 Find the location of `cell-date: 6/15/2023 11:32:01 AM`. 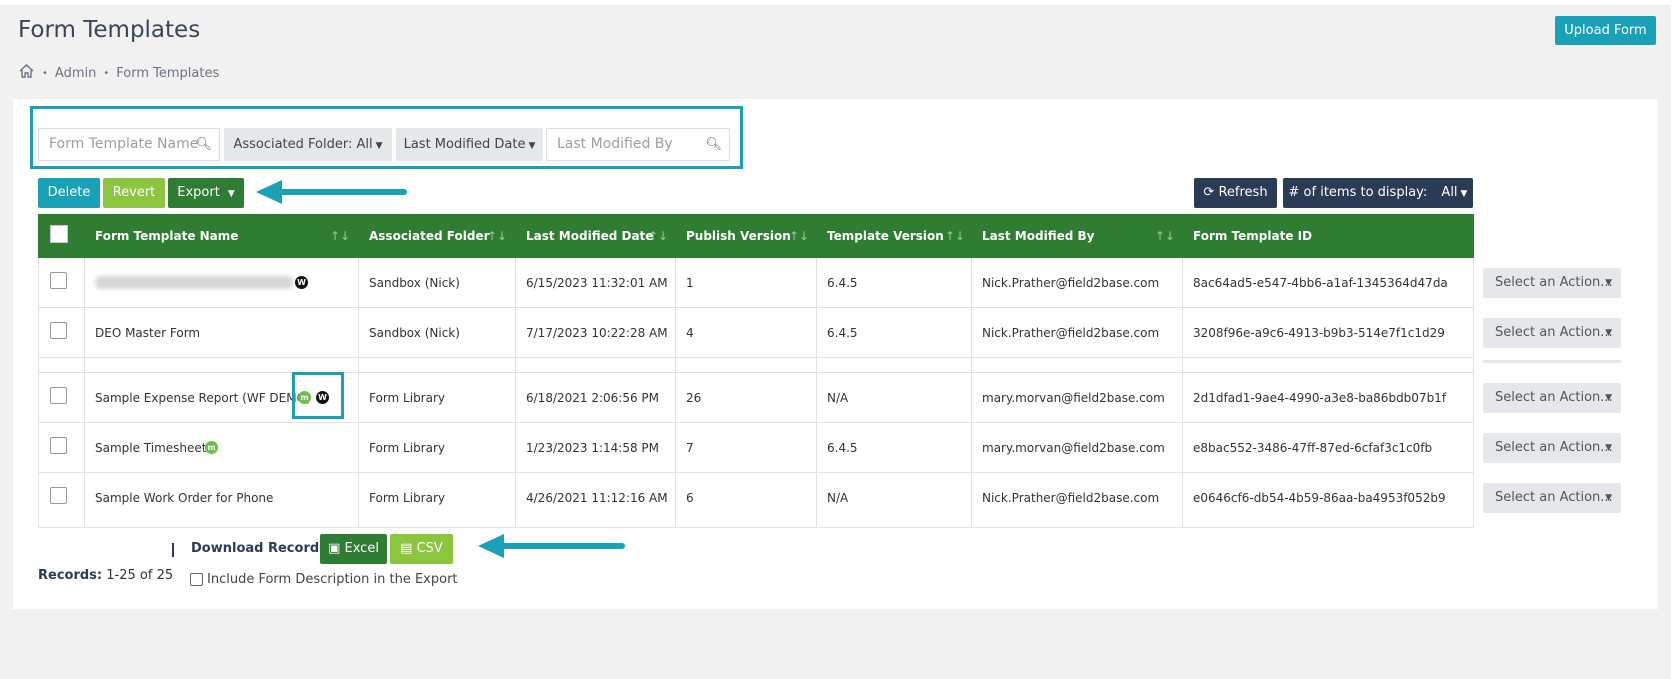

cell-date: 6/15/2023 11:32:01 AM is located at coordinates (597, 283).